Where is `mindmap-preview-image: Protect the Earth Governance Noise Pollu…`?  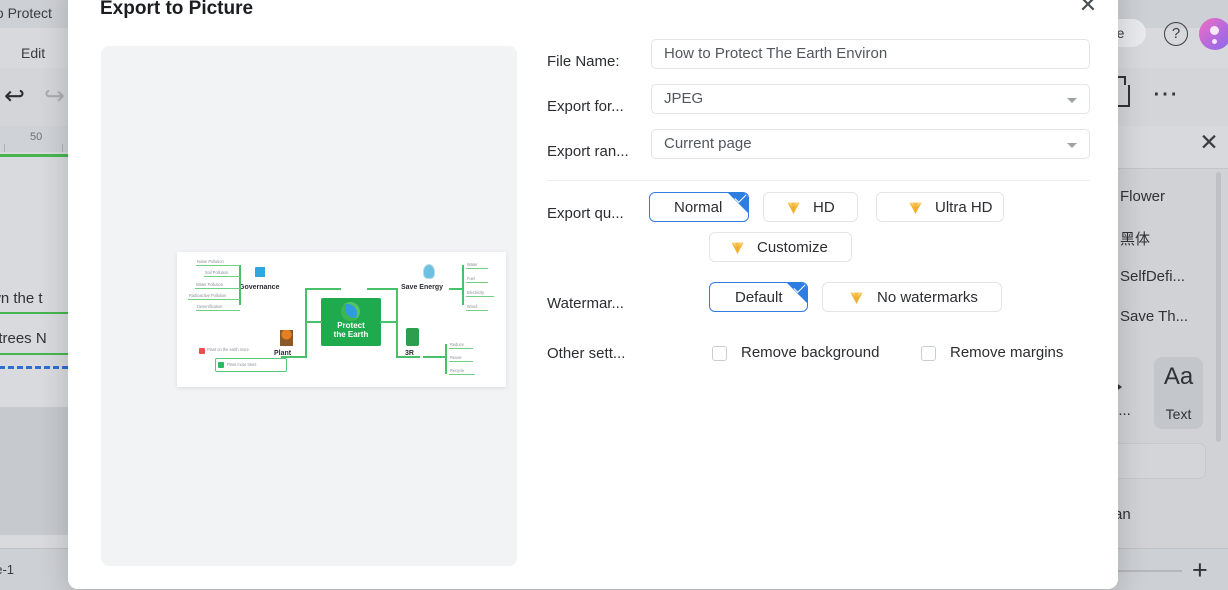 mindmap-preview-image: Protect the Earth Governance Noise Pollu… is located at coordinates (341, 319).